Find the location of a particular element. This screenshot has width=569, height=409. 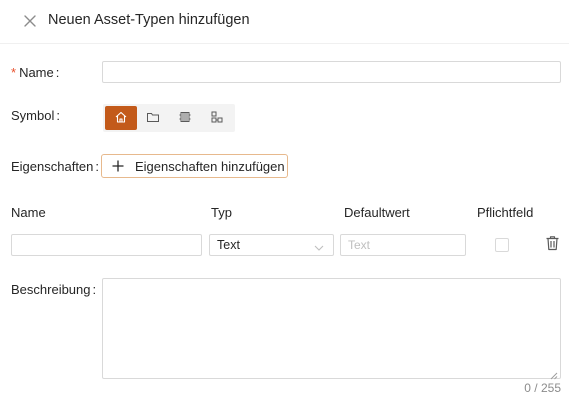

description-counter: 0 / 255 is located at coordinates (542, 388).